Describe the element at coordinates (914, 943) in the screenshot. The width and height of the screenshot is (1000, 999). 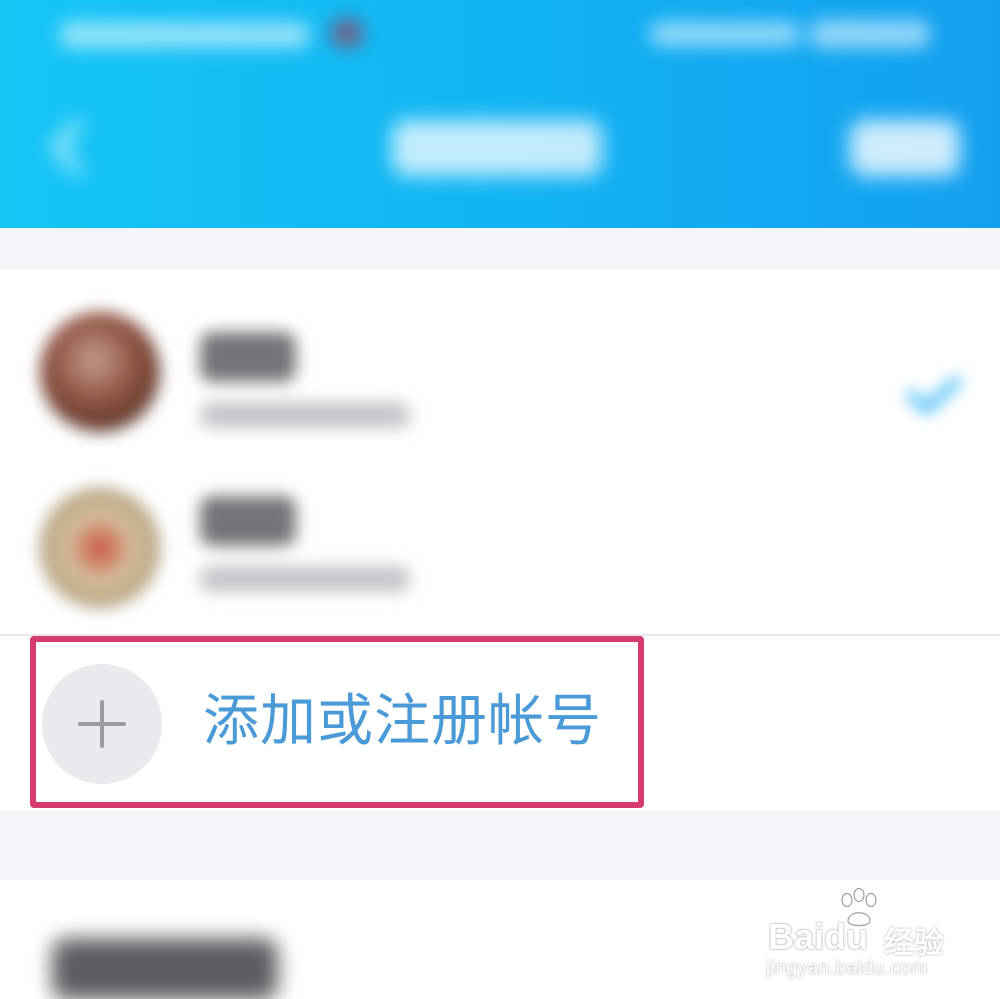
I see `watermark-cn: 经验` at that location.